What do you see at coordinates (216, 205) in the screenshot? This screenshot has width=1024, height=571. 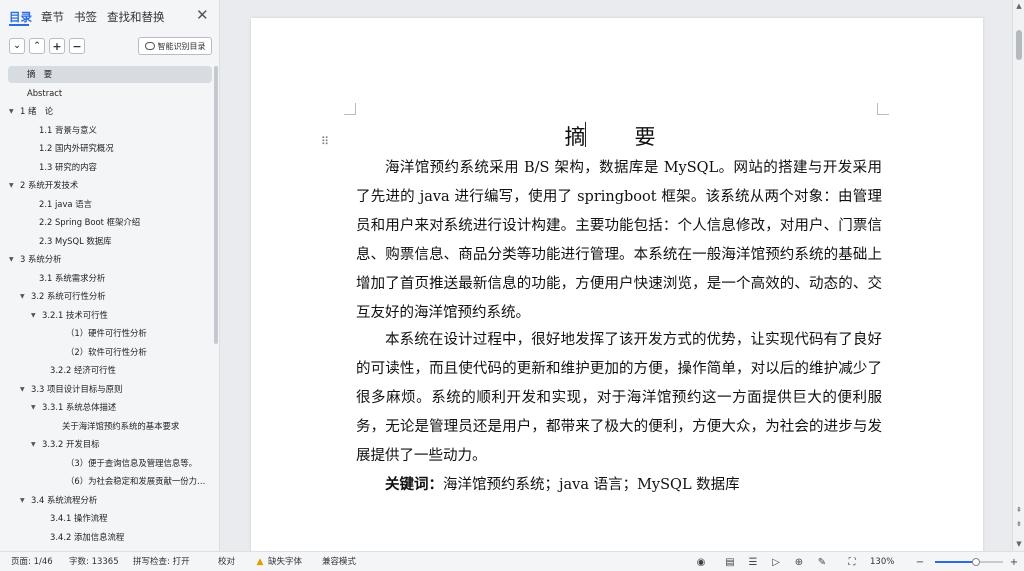 I see `sidebar-scrollbar` at bounding box center [216, 205].